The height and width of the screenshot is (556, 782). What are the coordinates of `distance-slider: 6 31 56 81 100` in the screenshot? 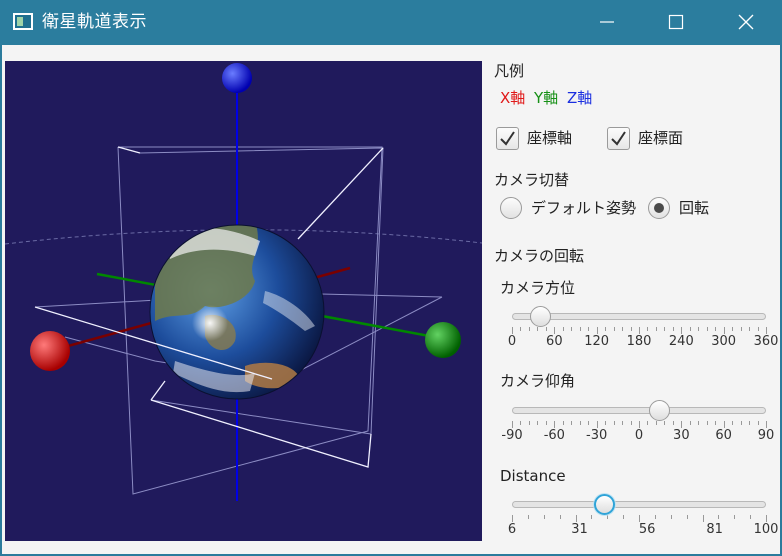 It's located at (643, 514).